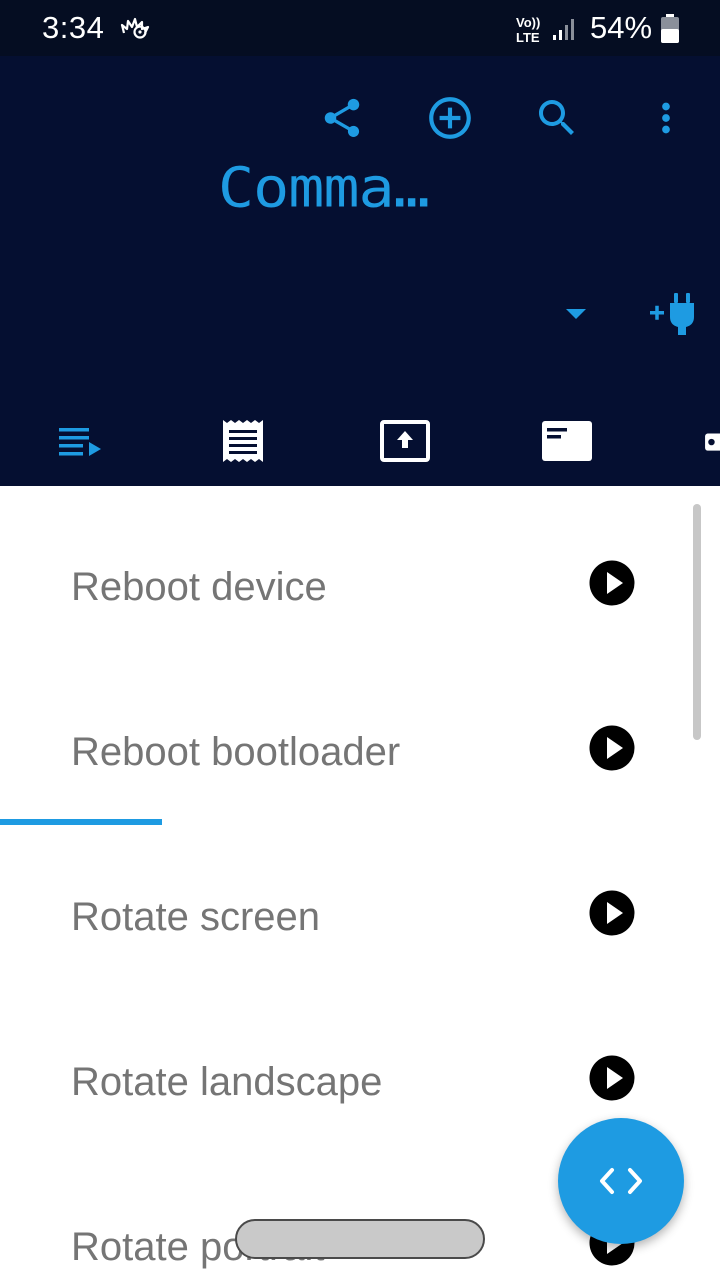  I want to click on status-time: 3:34, so click(73, 27).